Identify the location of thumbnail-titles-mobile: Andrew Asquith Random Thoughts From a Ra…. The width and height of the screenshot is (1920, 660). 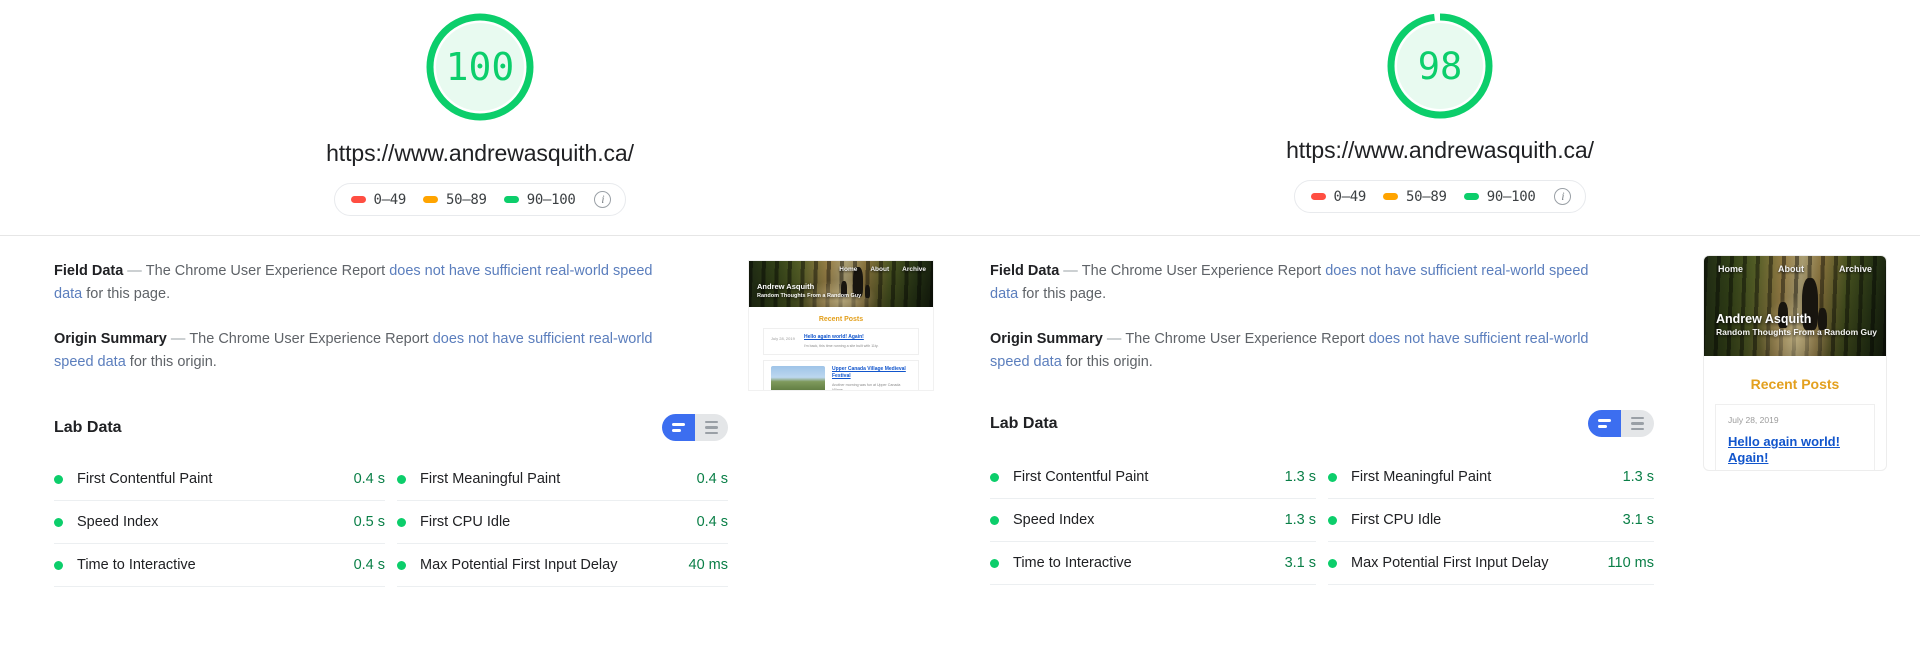
(1796, 324).